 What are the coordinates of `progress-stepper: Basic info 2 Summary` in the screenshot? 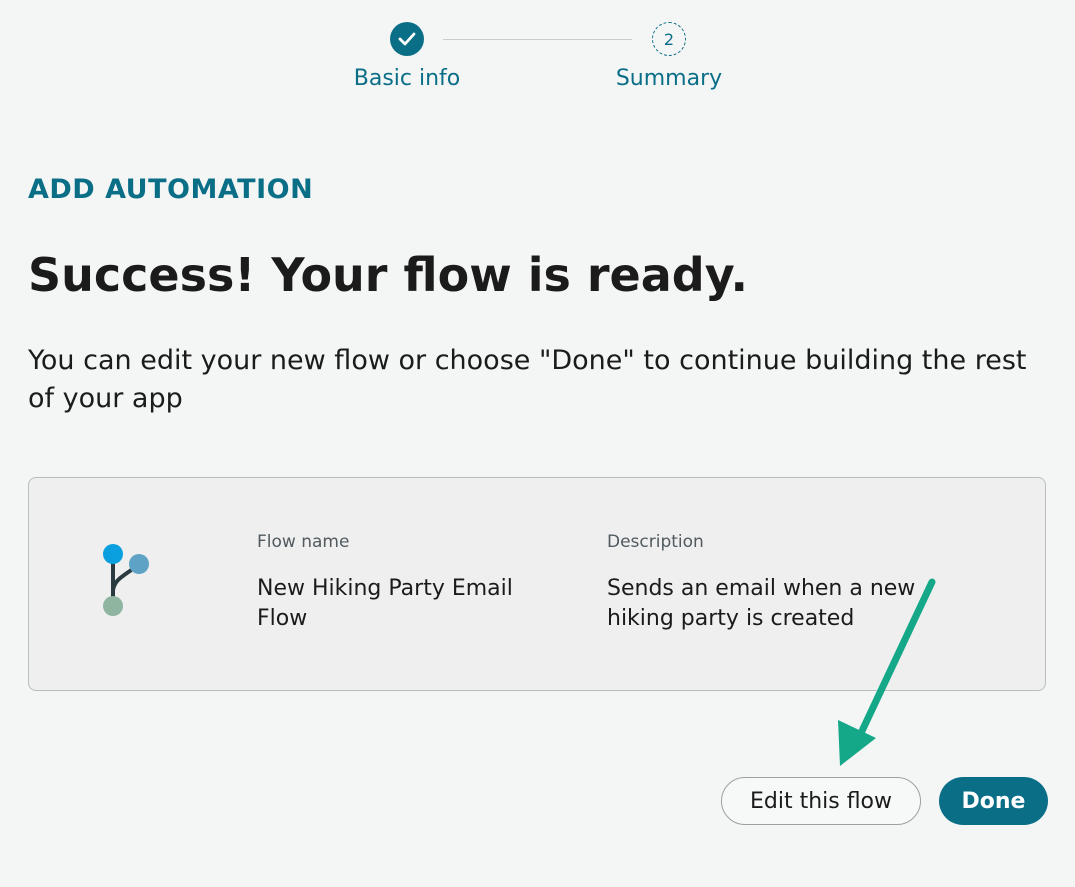 It's located at (537, 55).